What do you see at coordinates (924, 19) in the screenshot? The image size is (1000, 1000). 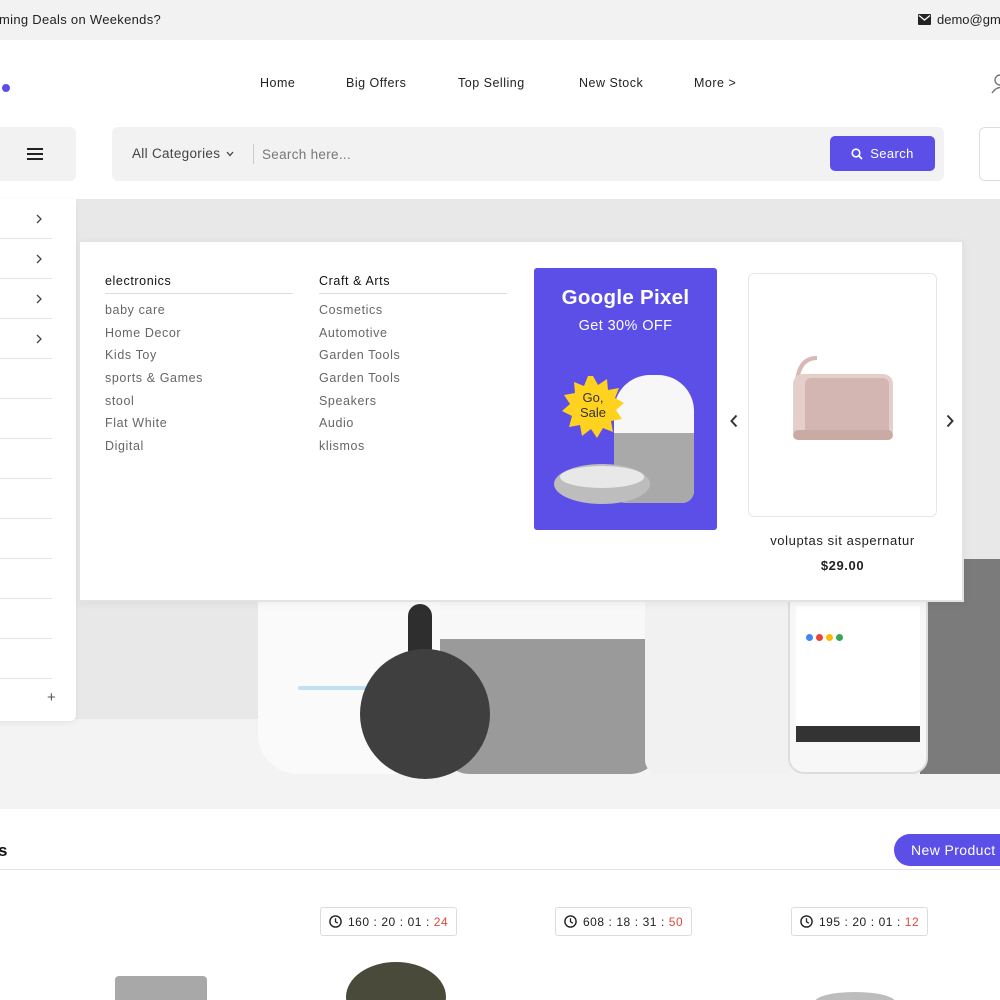 I see `mail-icon` at bounding box center [924, 19].